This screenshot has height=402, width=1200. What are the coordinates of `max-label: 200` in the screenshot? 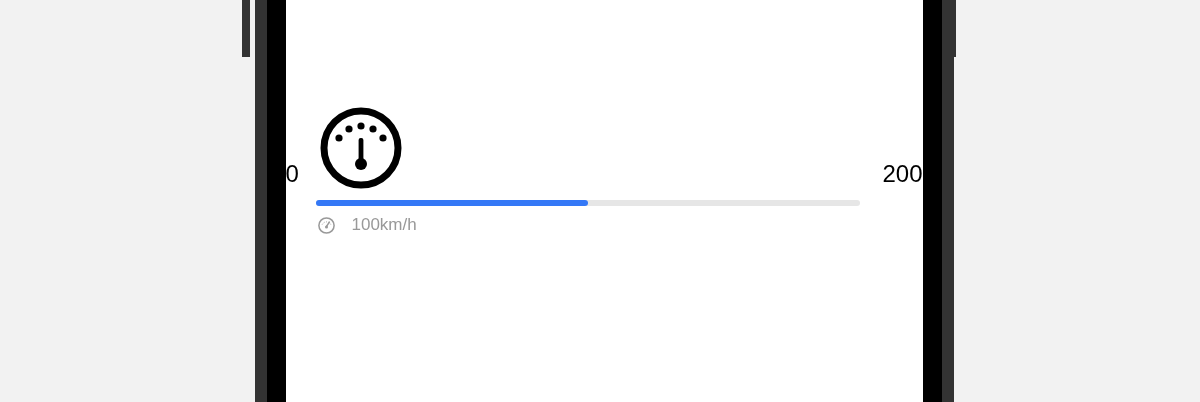 It's located at (902, 174).